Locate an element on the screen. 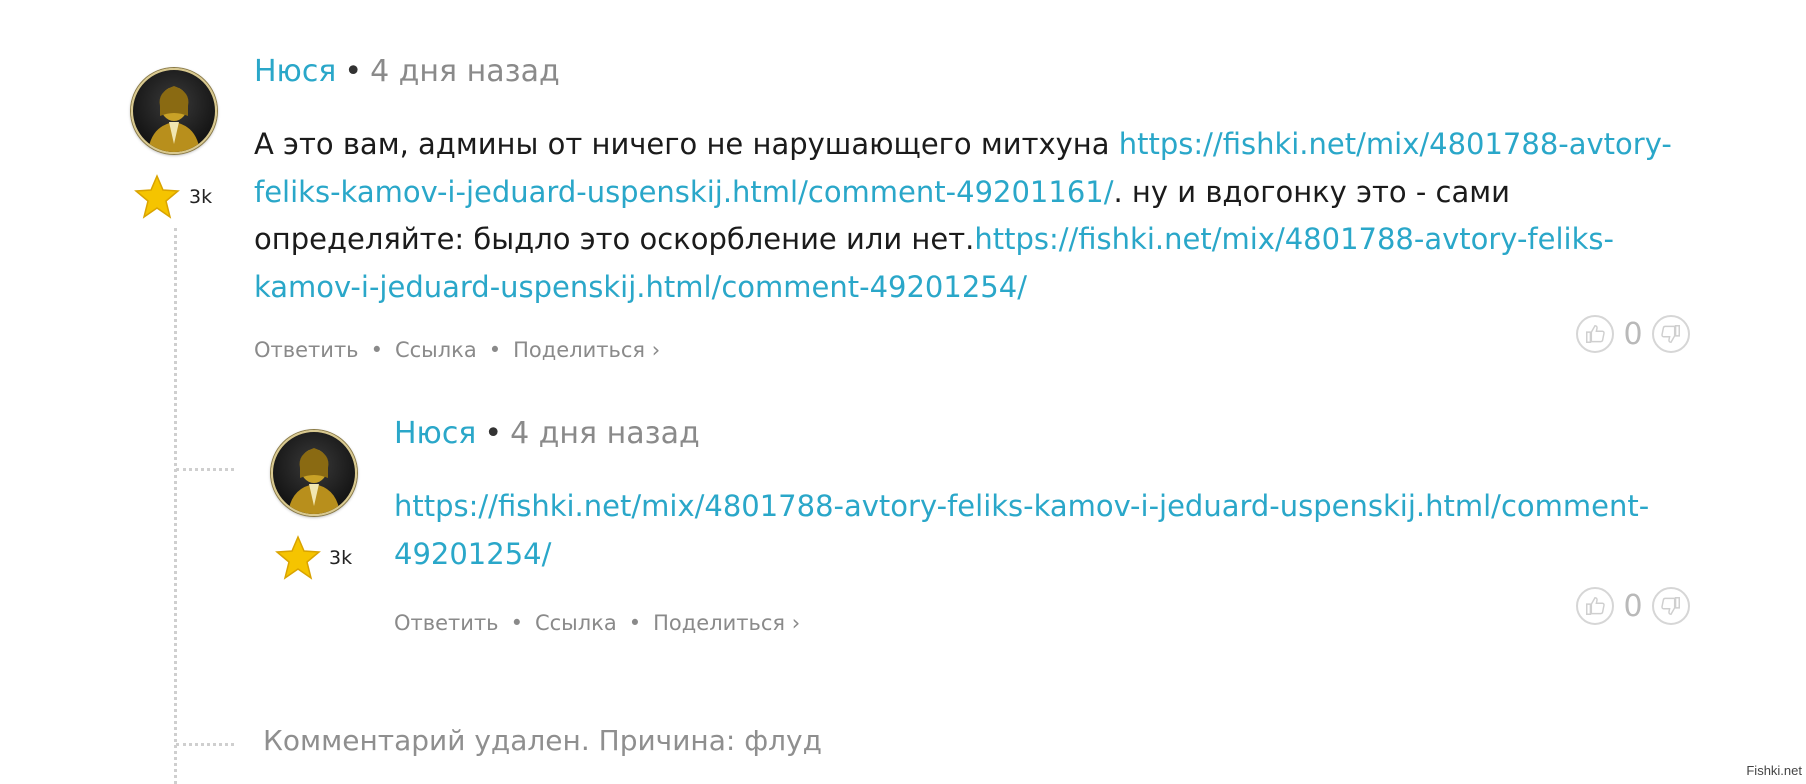 The height and width of the screenshot is (784, 1806). deleted-connector is located at coordinates (205, 744).